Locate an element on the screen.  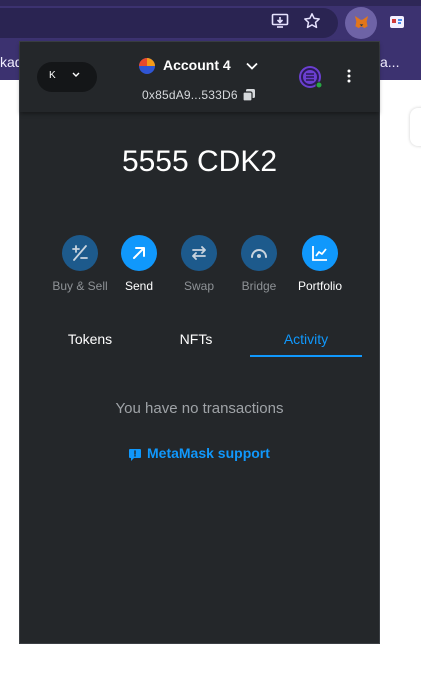
tab-tokens: Tokens is located at coordinates (90, 339).